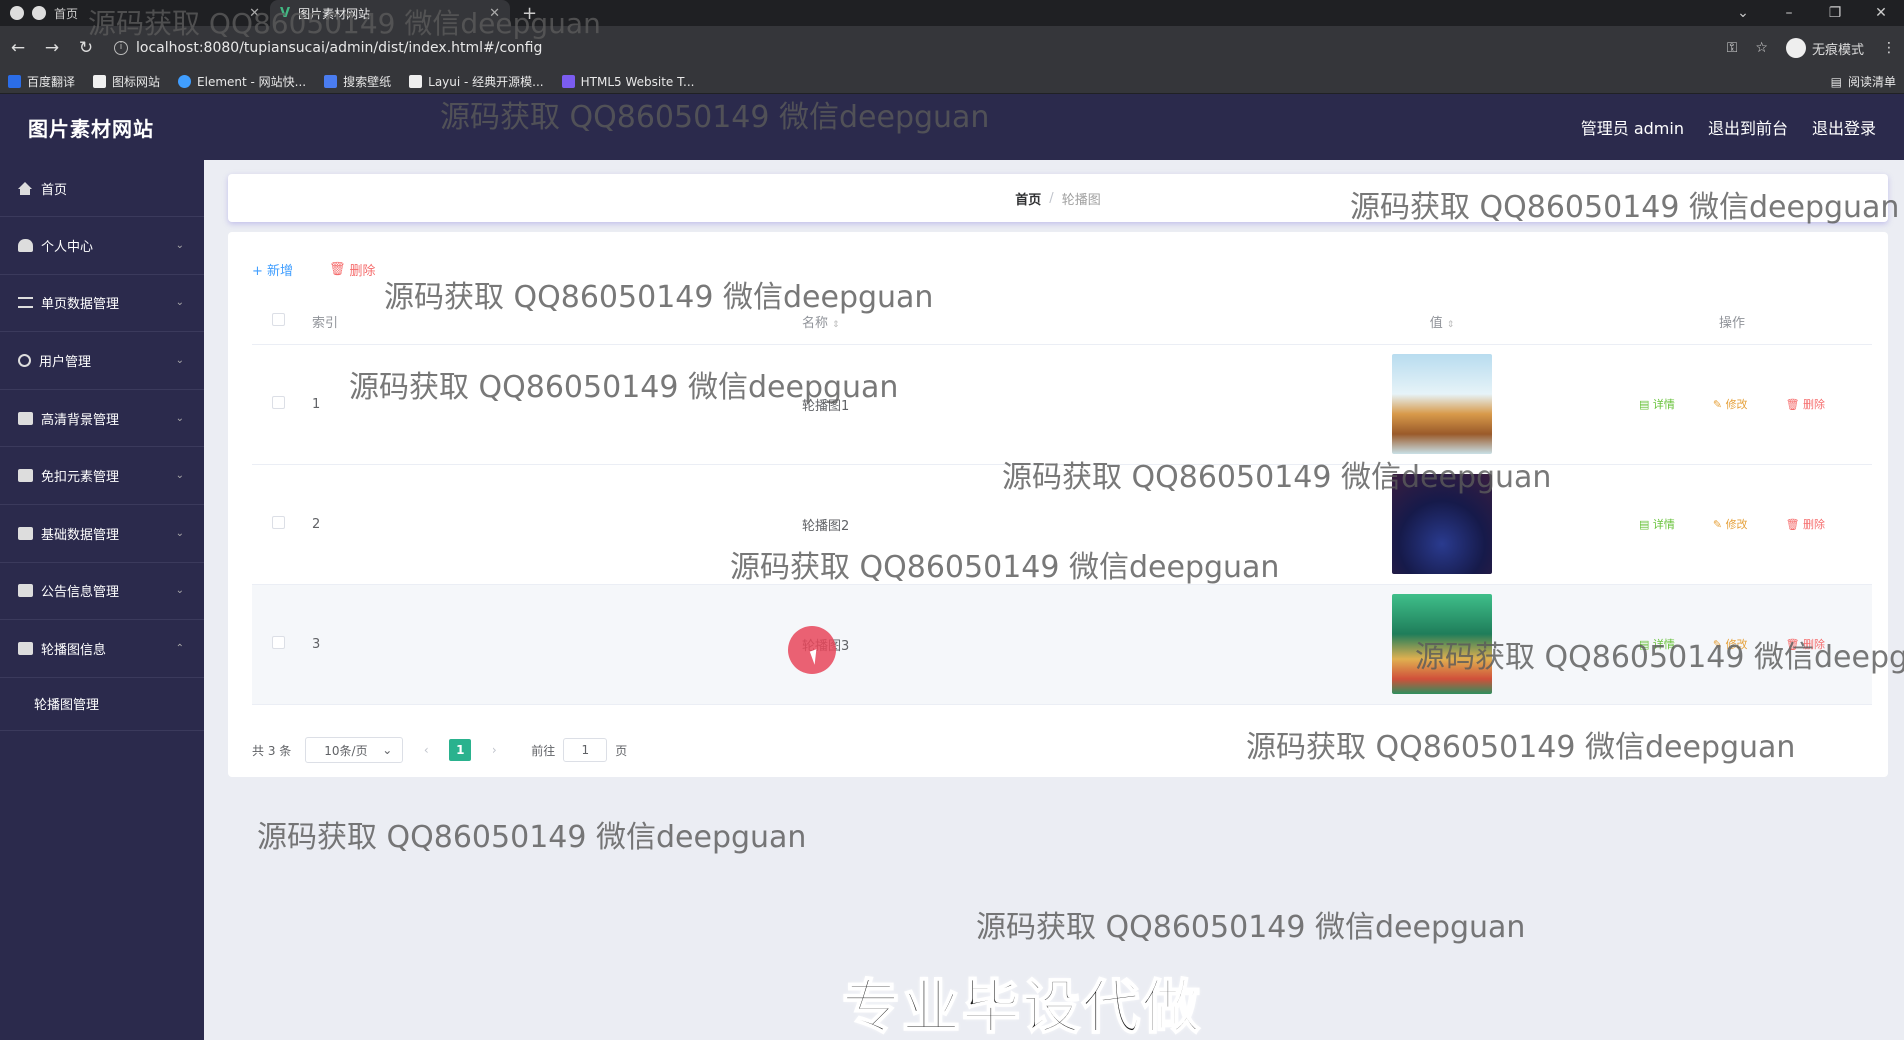  Describe the element at coordinates (1836, 81) in the screenshot. I see `reading-list-icon: ▤` at that location.